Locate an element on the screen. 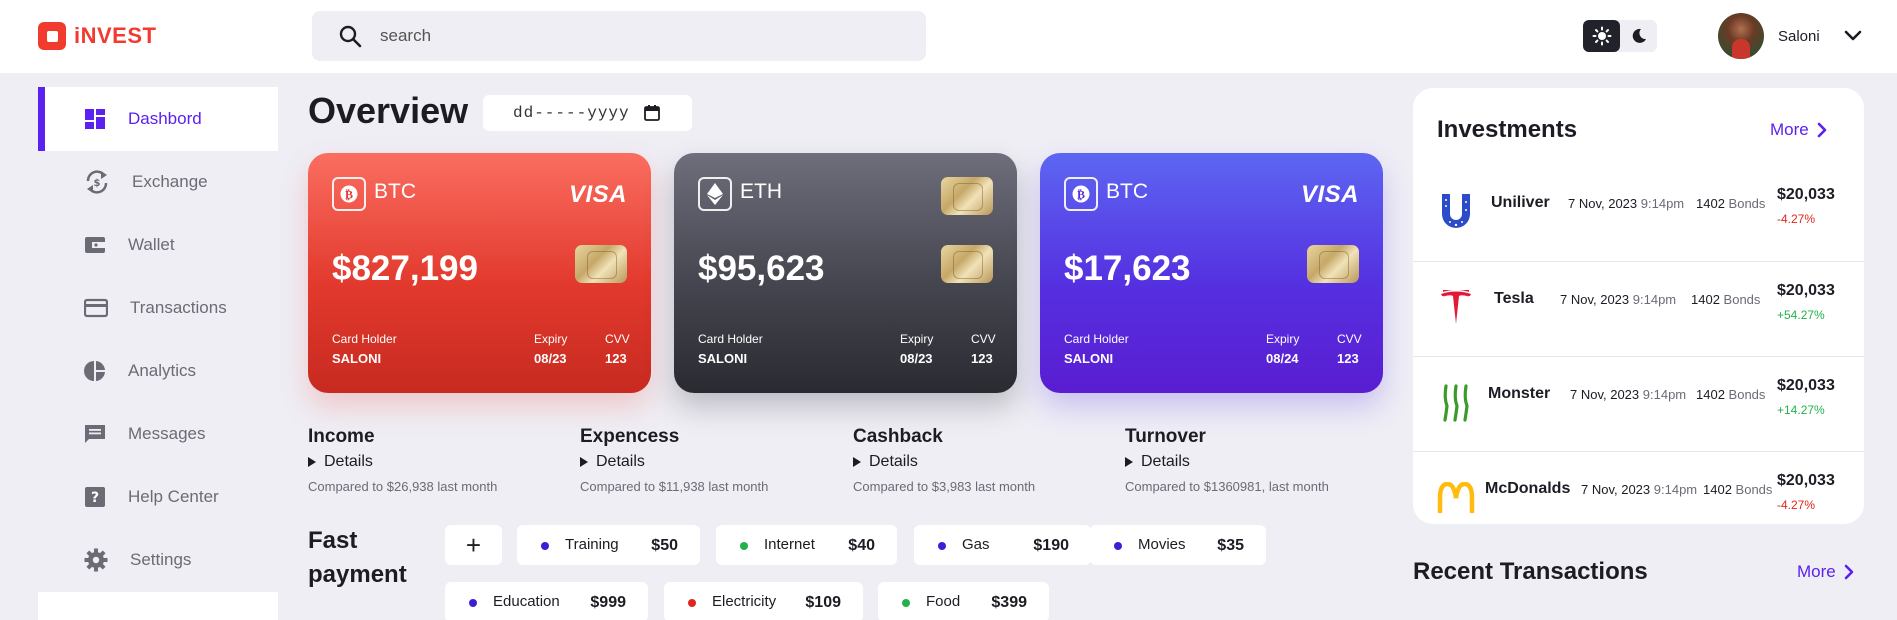 This screenshot has width=1897, height=620. payment-amount: $190 is located at coordinates (1051, 545).